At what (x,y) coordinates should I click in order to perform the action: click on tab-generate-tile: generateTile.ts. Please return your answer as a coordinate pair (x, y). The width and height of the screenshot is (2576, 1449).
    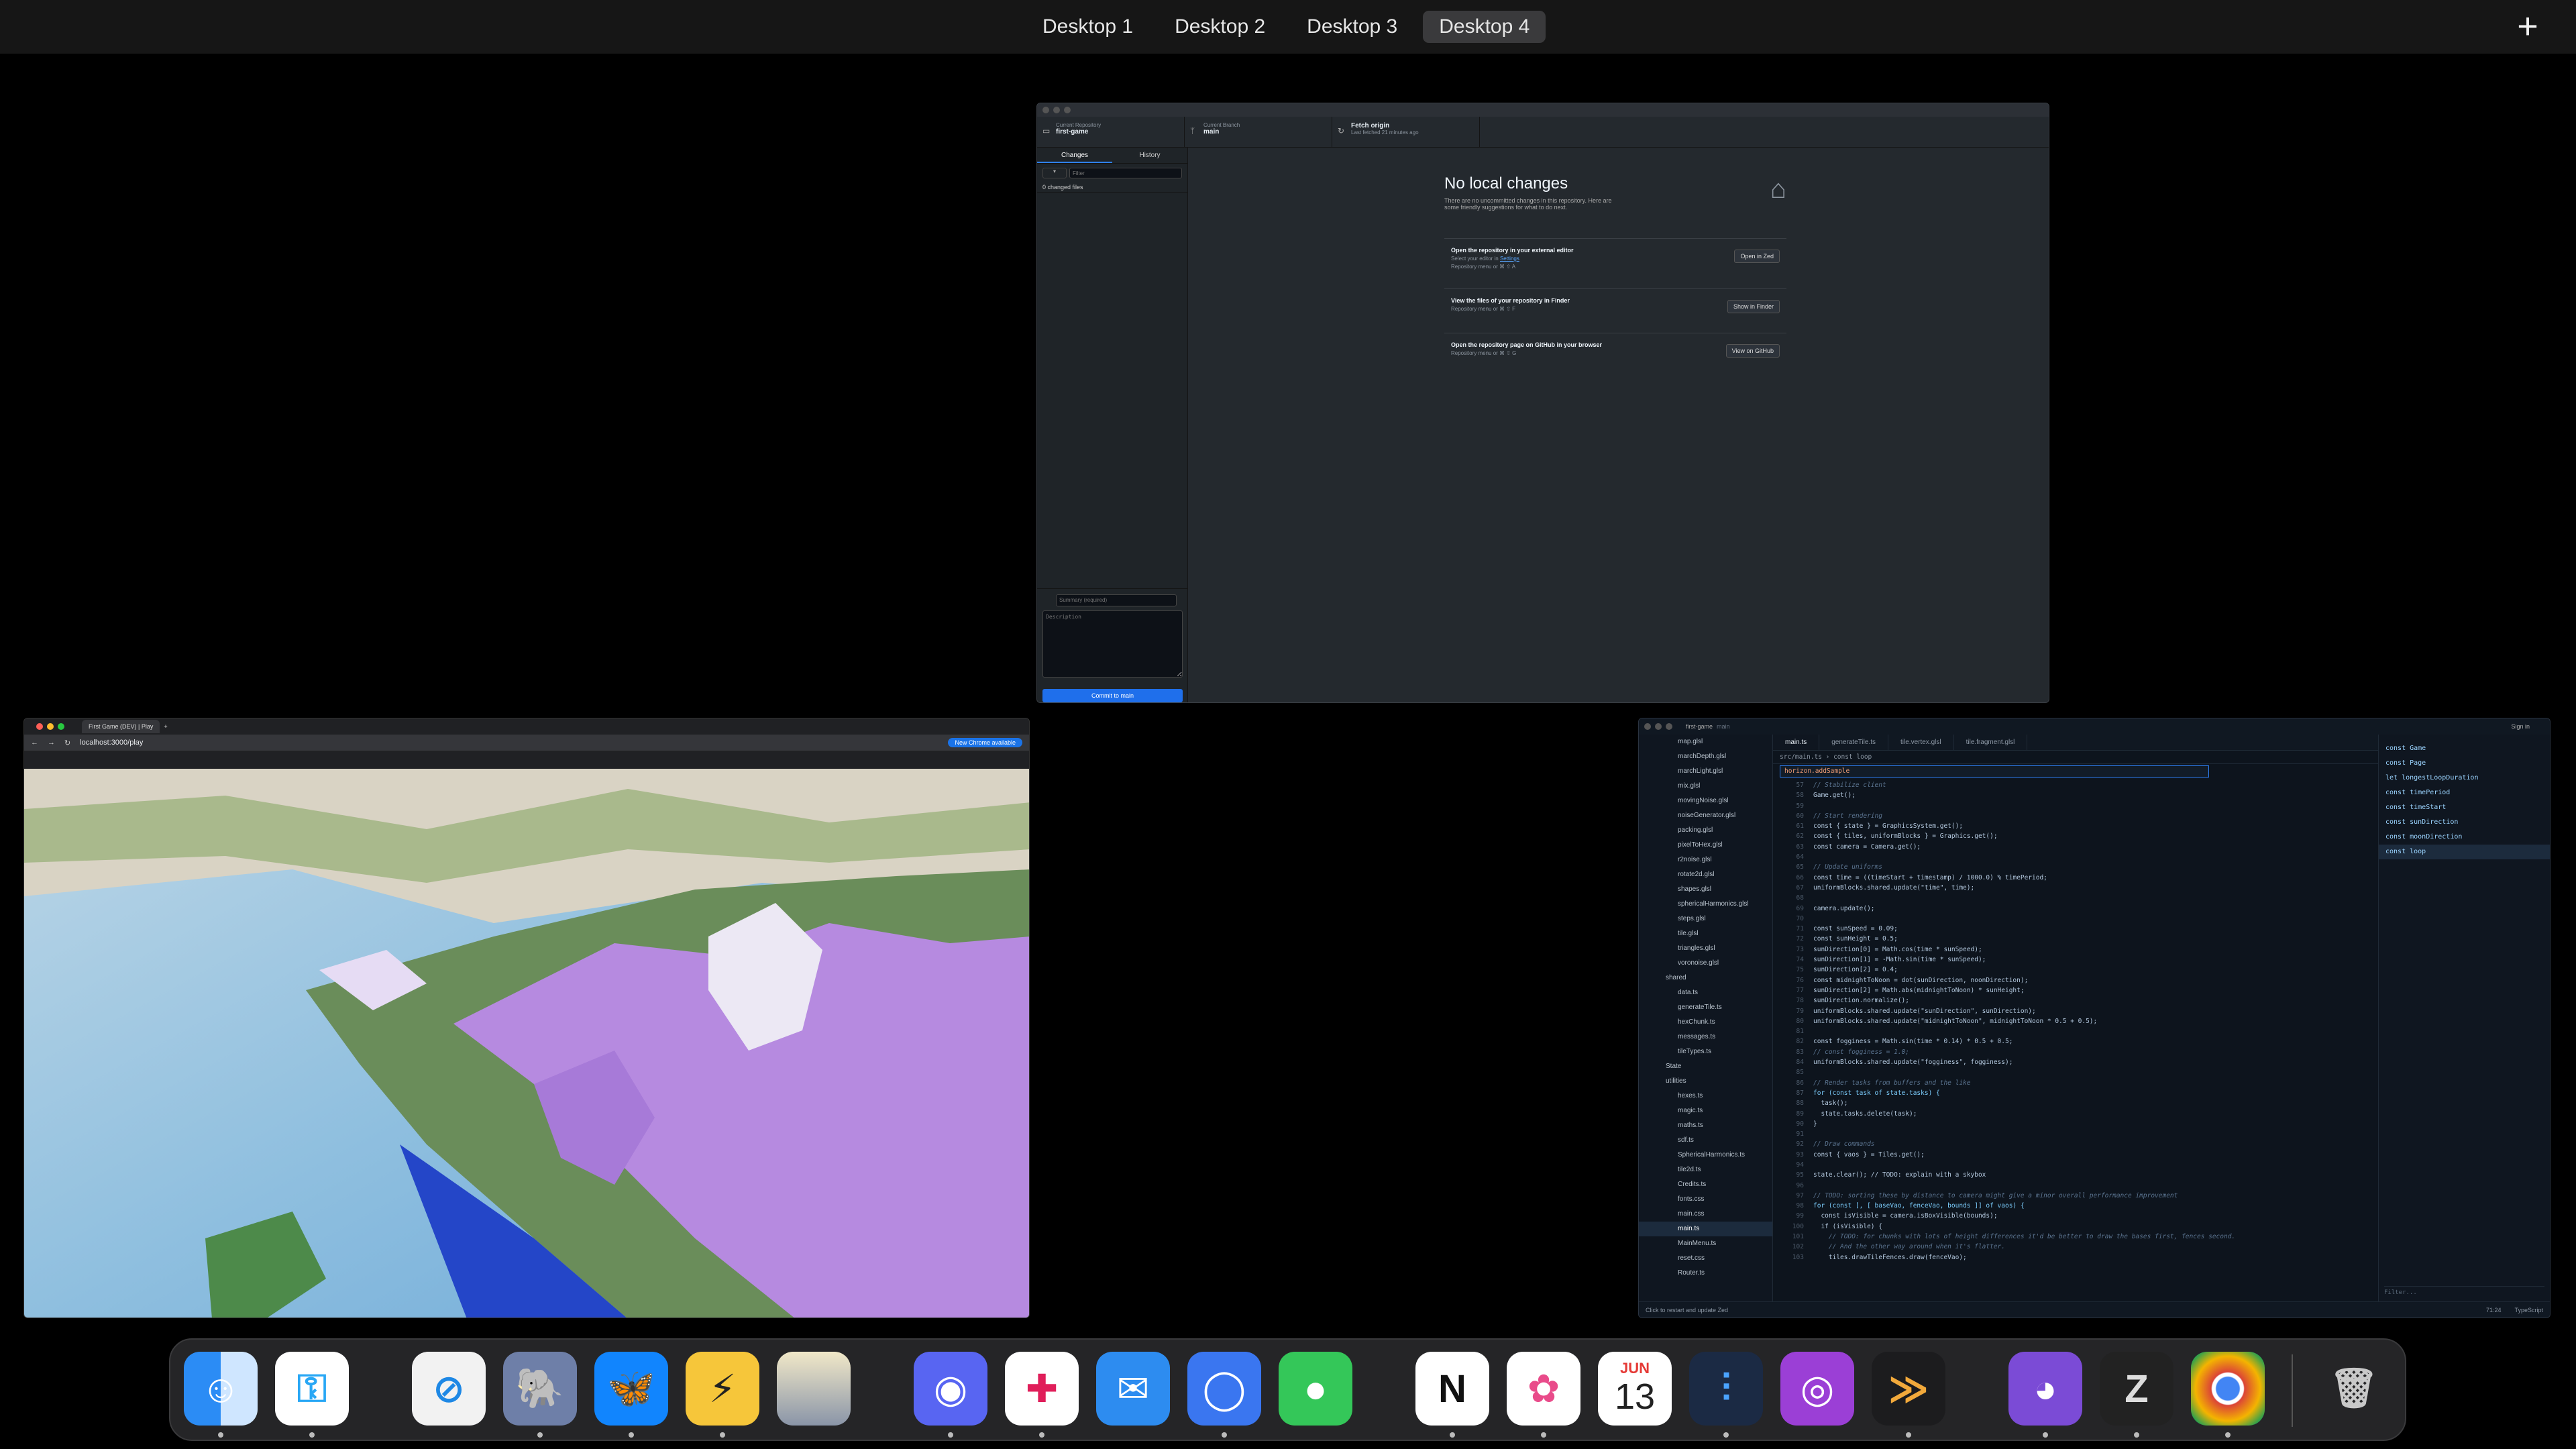
    Looking at the image, I should click on (1854, 742).